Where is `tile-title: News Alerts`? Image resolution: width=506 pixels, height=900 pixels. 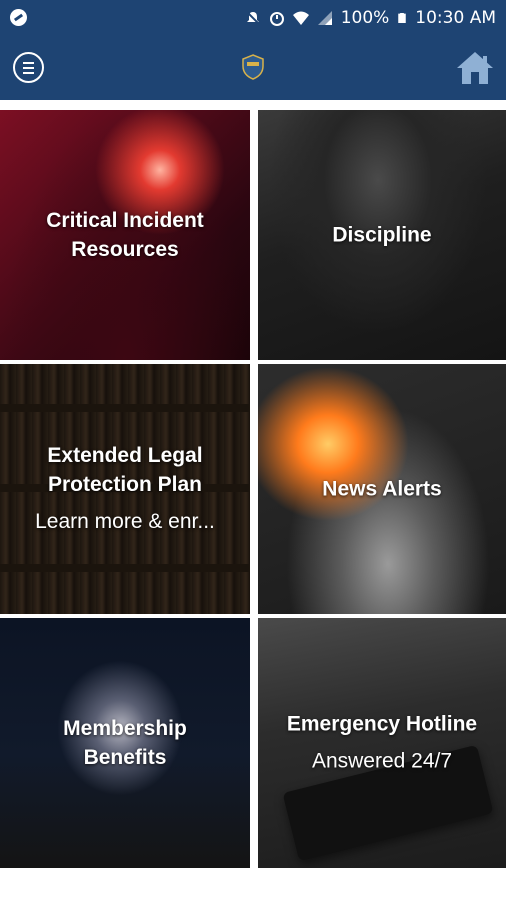 tile-title: News Alerts is located at coordinates (382, 489).